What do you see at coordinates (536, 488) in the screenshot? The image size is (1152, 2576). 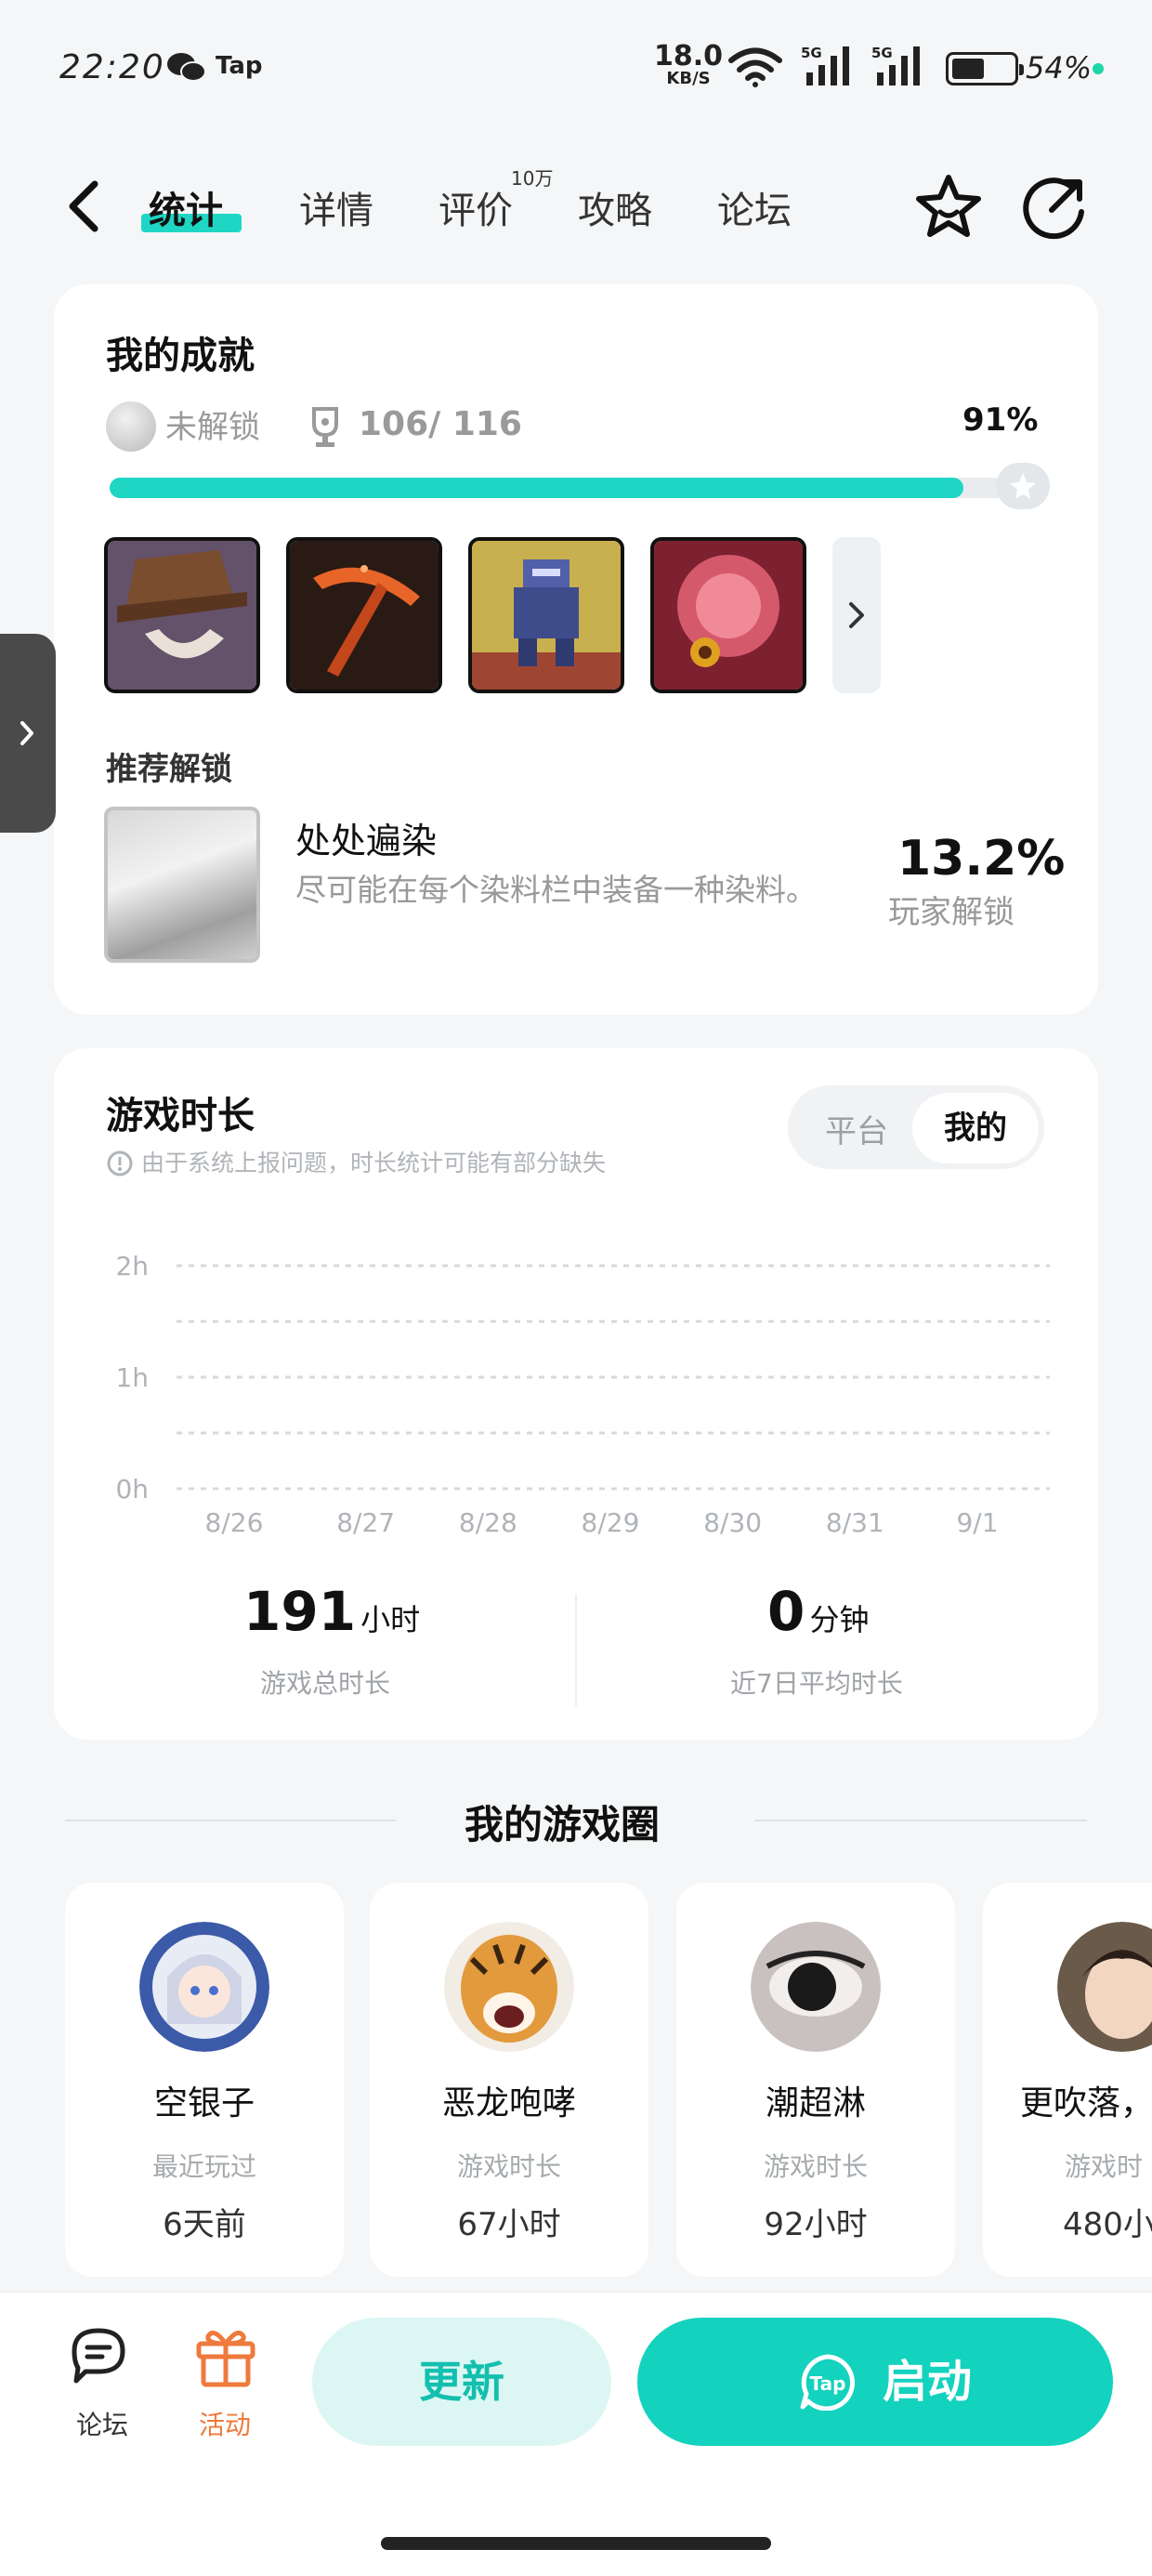 I see `achievement-progress-fill` at bounding box center [536, 488].